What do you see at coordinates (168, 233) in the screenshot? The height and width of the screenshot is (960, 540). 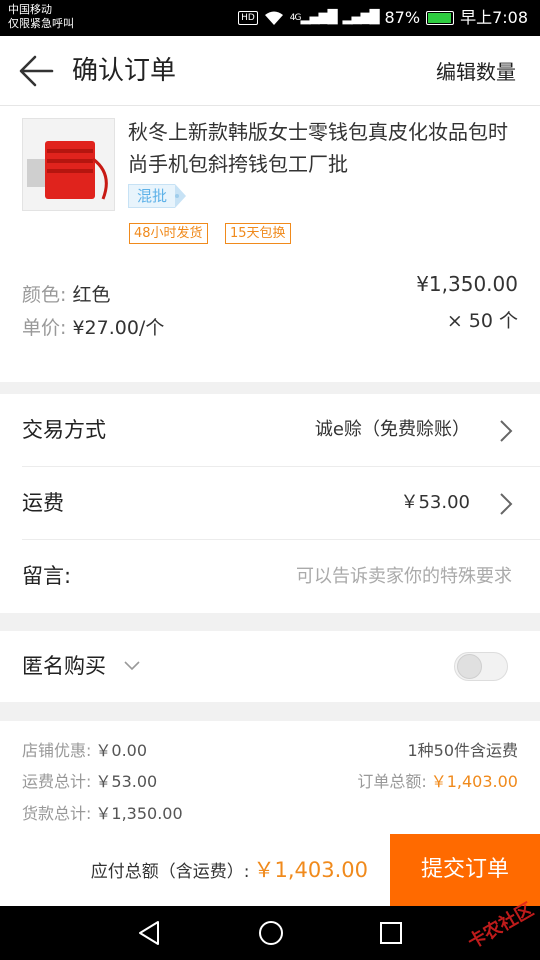 I see `ship-48h-badge: 48小时发货` at bounding box center [168, 233].